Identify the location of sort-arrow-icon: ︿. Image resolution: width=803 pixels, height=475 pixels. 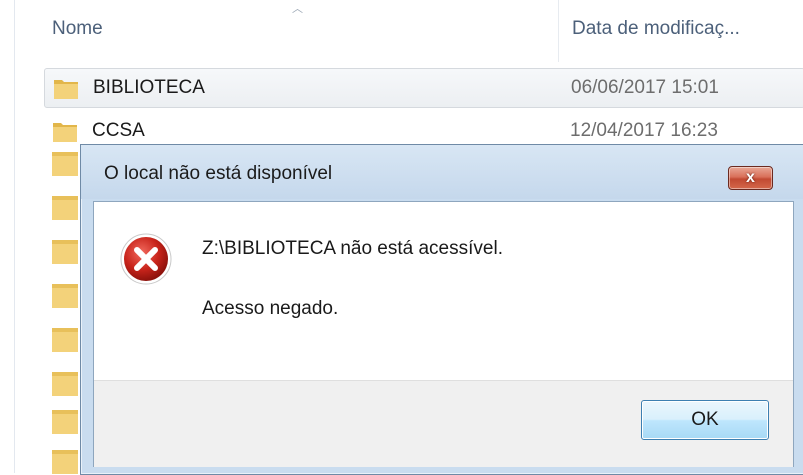
(297, 8).